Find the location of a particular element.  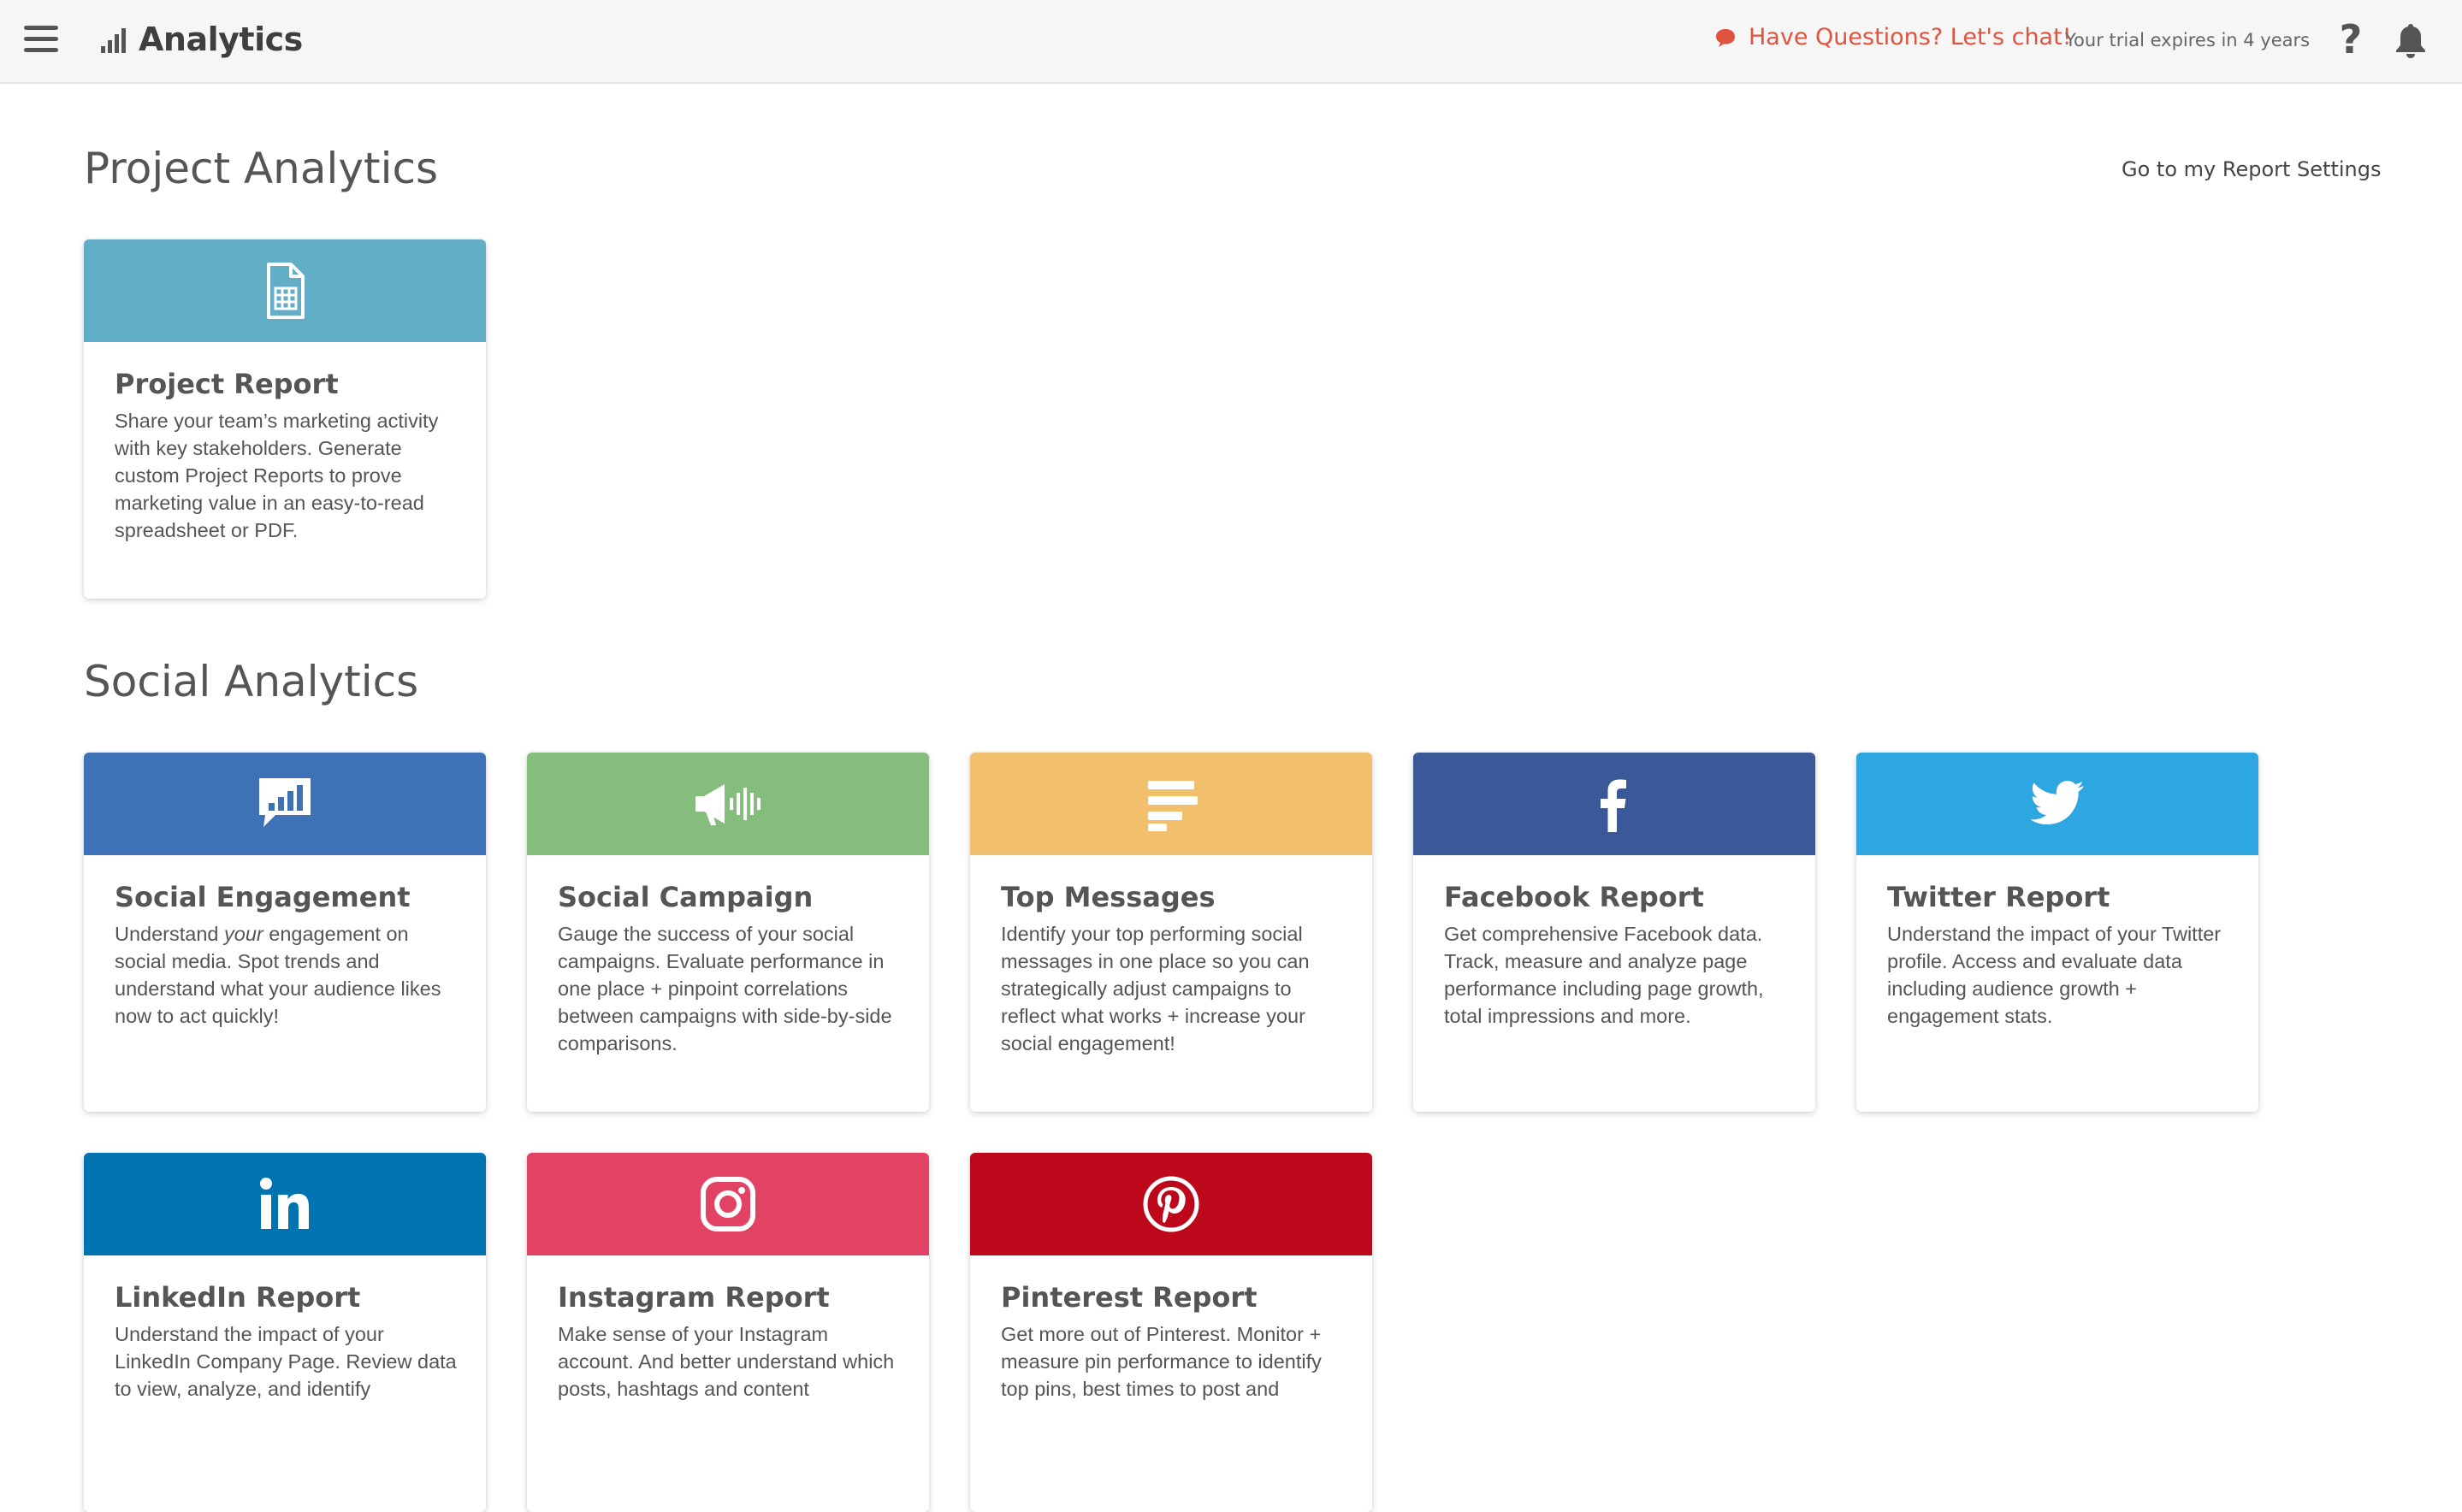

card-title: Social Engagement is located at coordinates (263, 897).